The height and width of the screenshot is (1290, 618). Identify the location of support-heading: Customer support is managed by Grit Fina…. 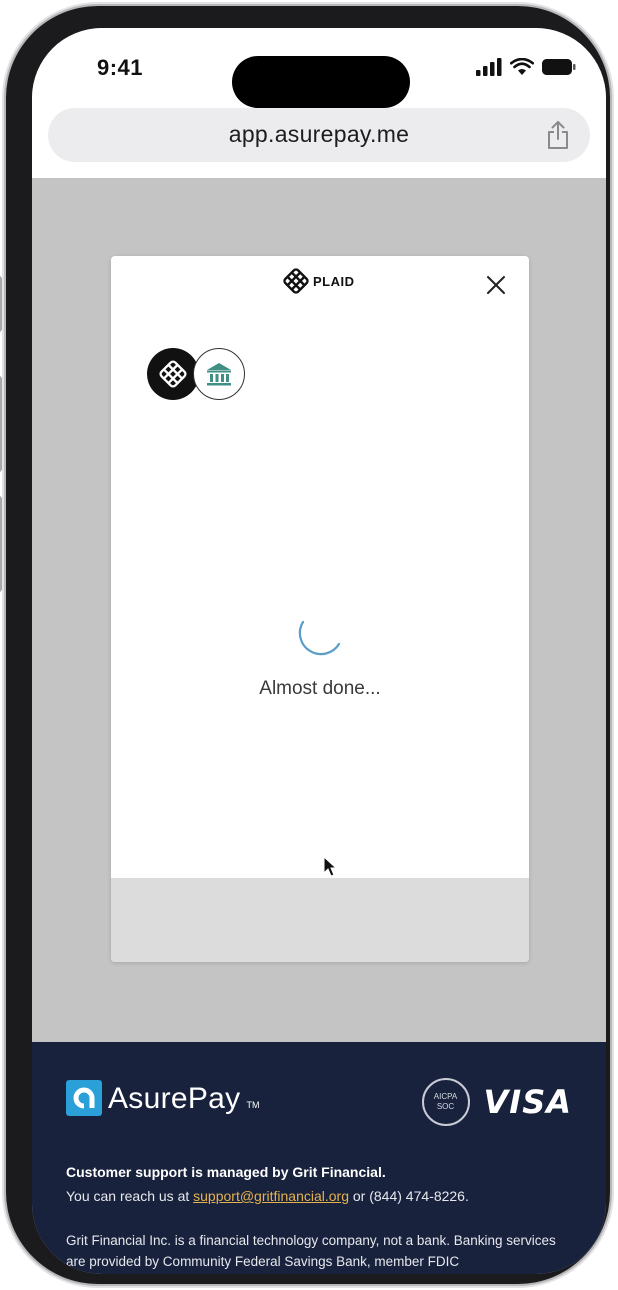
(226, 1172).